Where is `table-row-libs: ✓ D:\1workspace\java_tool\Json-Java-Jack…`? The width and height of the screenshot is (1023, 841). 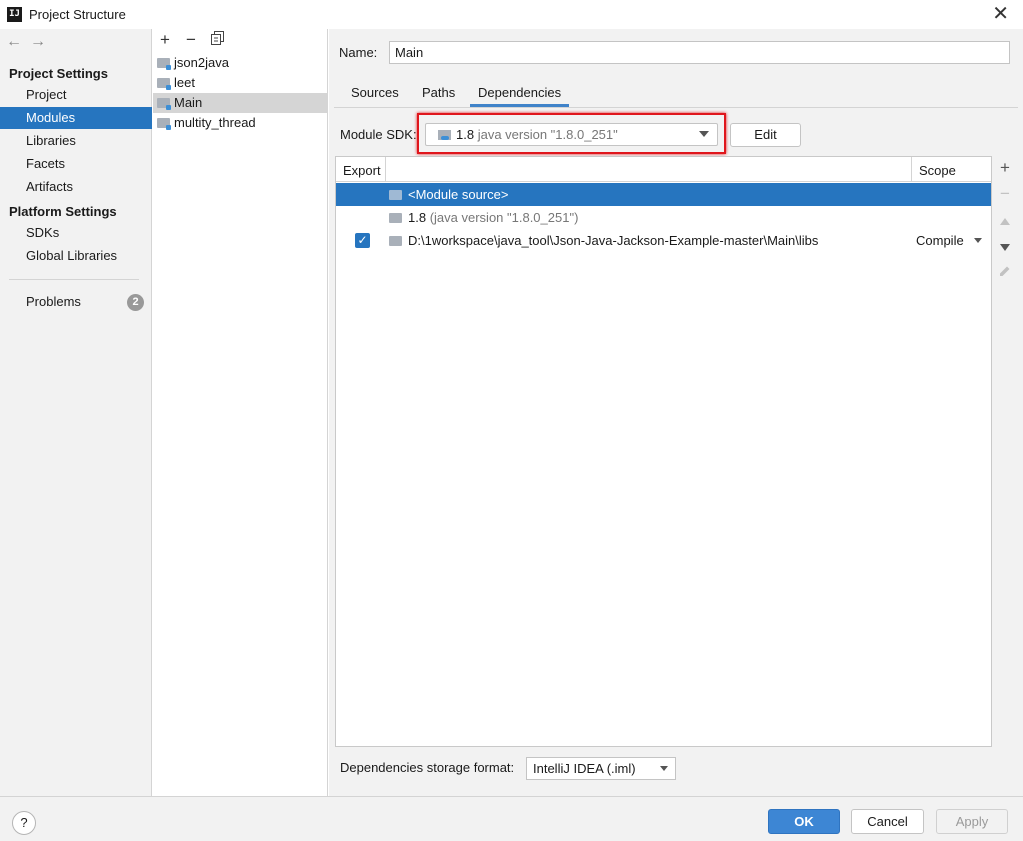
table-row-libs: ✓ D:\1workspace\java_tool\Json-Java-Jack… is located at coordinates (663, 240).